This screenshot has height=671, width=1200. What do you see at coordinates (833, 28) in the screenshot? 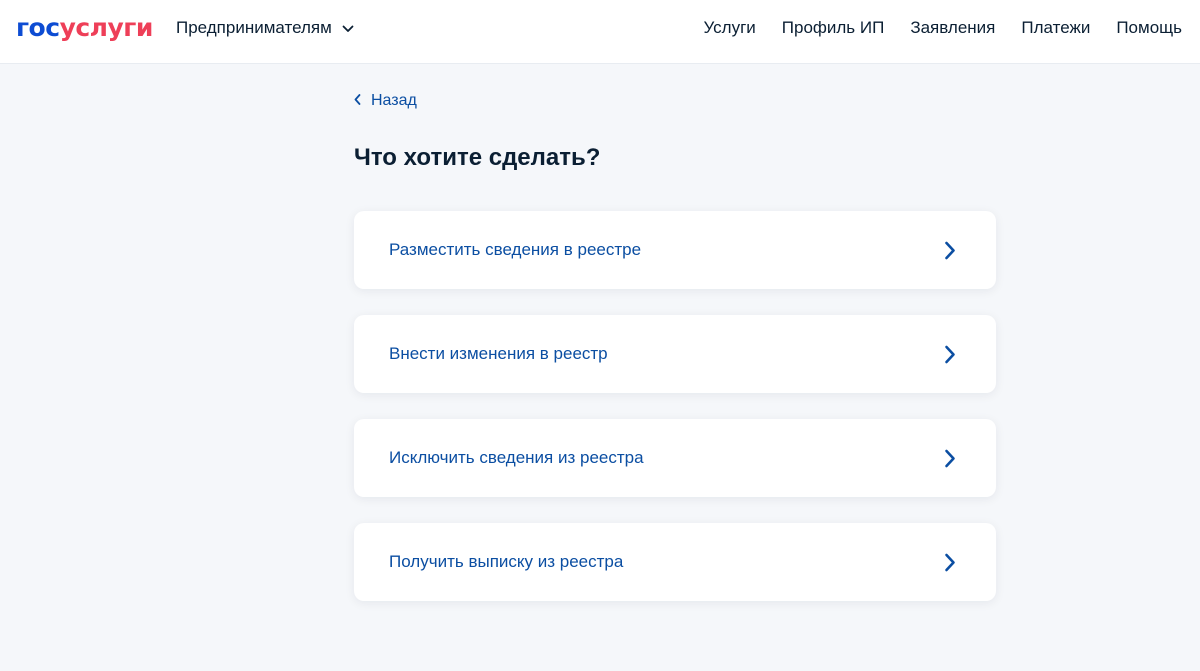
I see `nav-item-profile: Профиль ИП` at bounding box center [833, 28].